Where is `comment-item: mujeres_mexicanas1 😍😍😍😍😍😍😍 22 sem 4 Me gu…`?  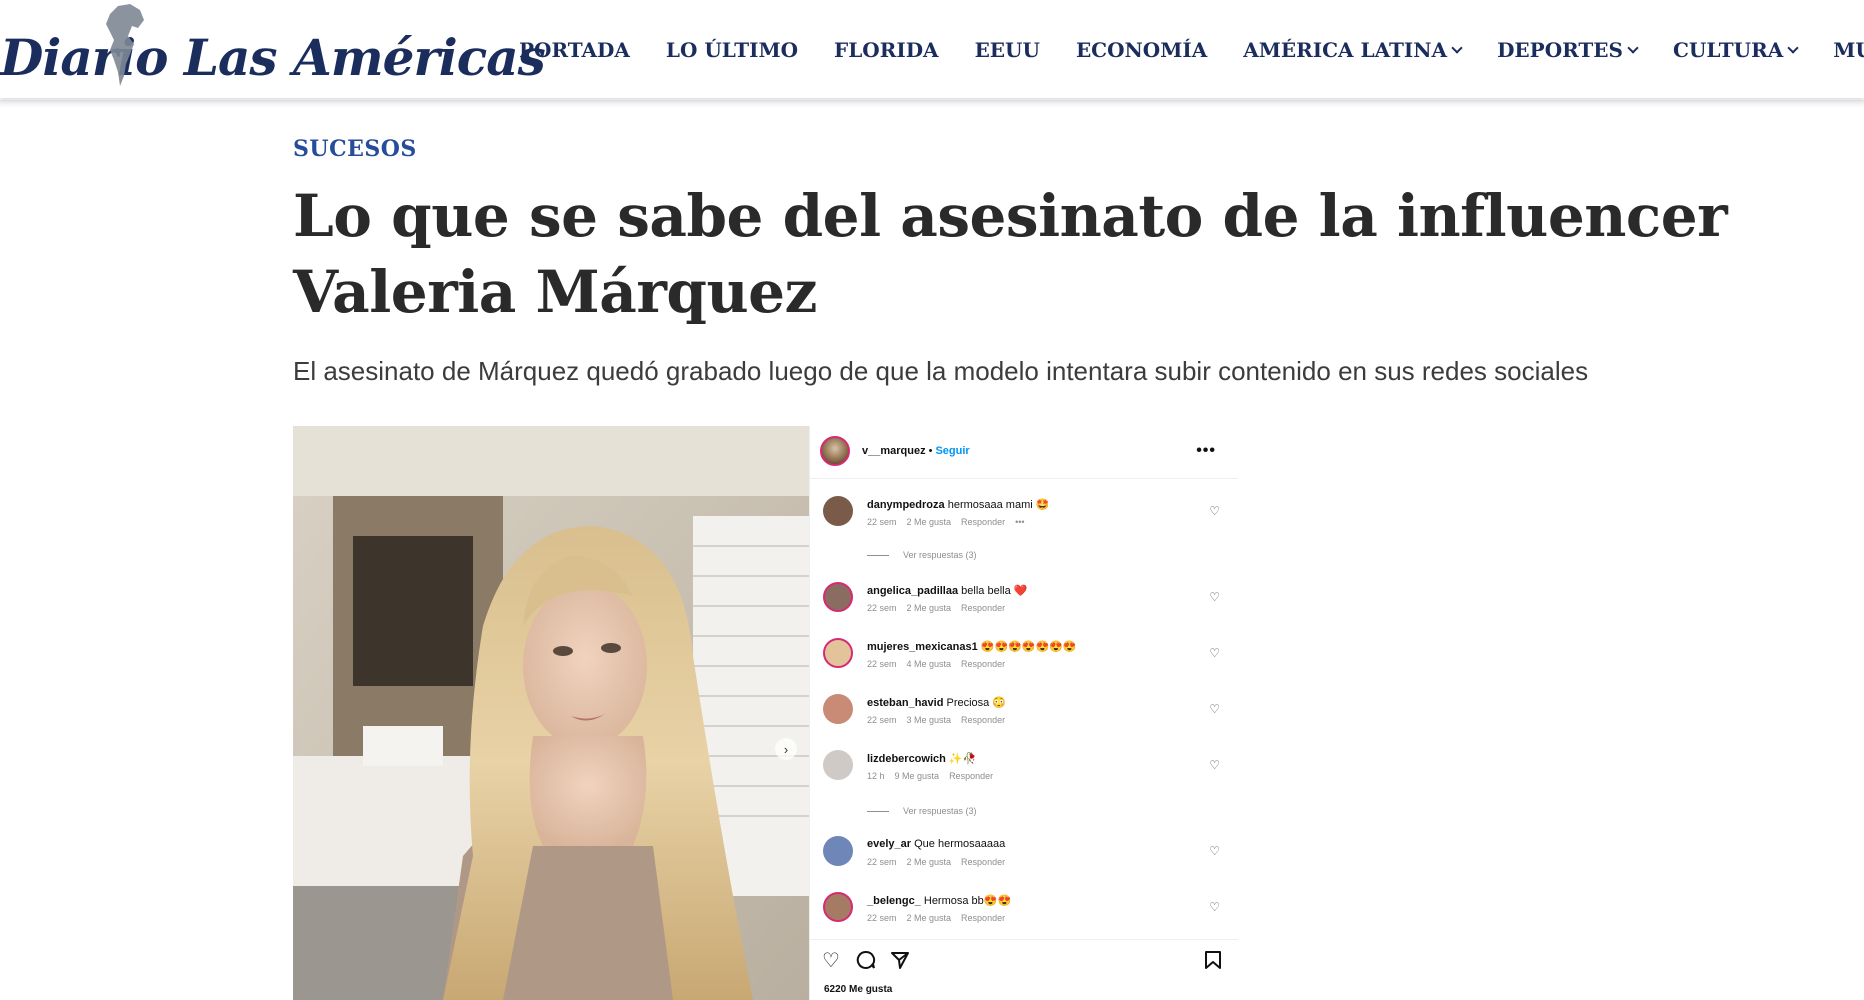 comment-item: mujeres_mexicanas1 😍😍😍😍😍😍😍 22 sem 4 Me gu… is located at coordinates (1025, 658).